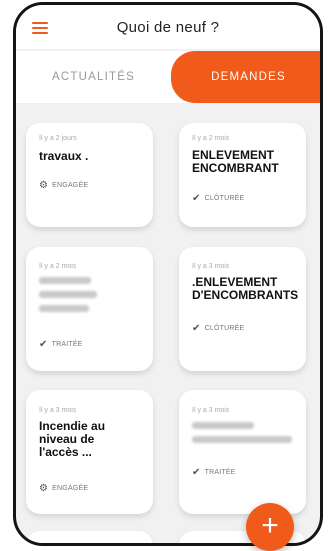  What do you see at coordinates (245, 77) in the screenshot?
I see `tab-demandes: DEMANDES` at bounding box center [245, 77].